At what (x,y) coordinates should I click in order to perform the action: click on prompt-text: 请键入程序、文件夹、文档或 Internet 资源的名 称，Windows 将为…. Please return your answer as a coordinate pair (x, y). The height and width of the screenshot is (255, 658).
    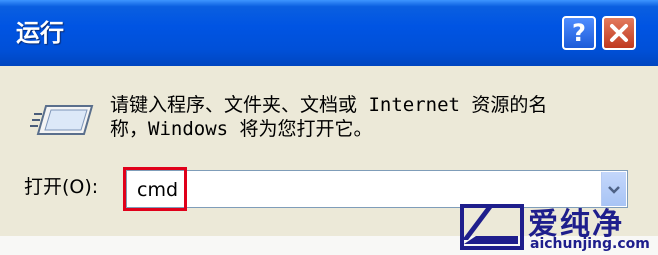
    Looking at the image, I should click on (370, 117).